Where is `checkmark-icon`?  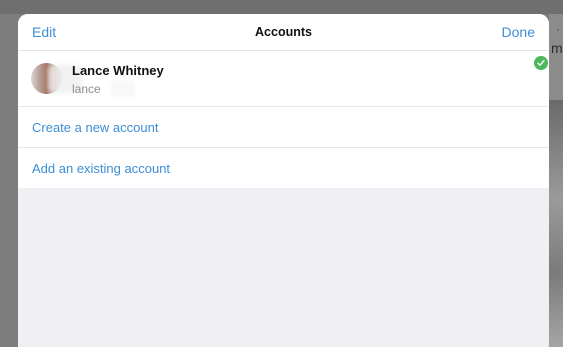 checkmark-icon is located at coordinates (541, 63).